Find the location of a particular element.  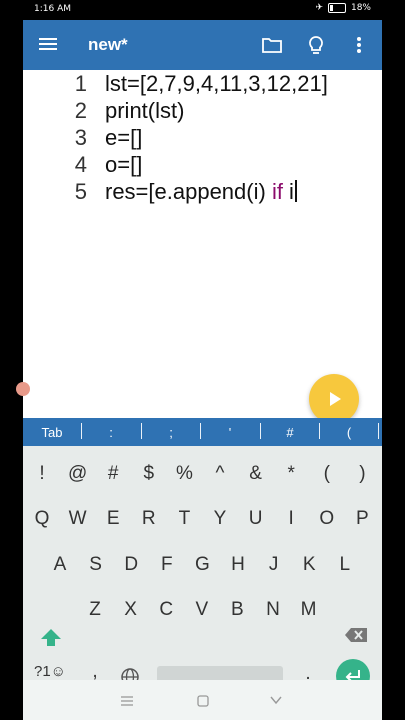

code-text: o=[] is located at coordinates (124, 164).